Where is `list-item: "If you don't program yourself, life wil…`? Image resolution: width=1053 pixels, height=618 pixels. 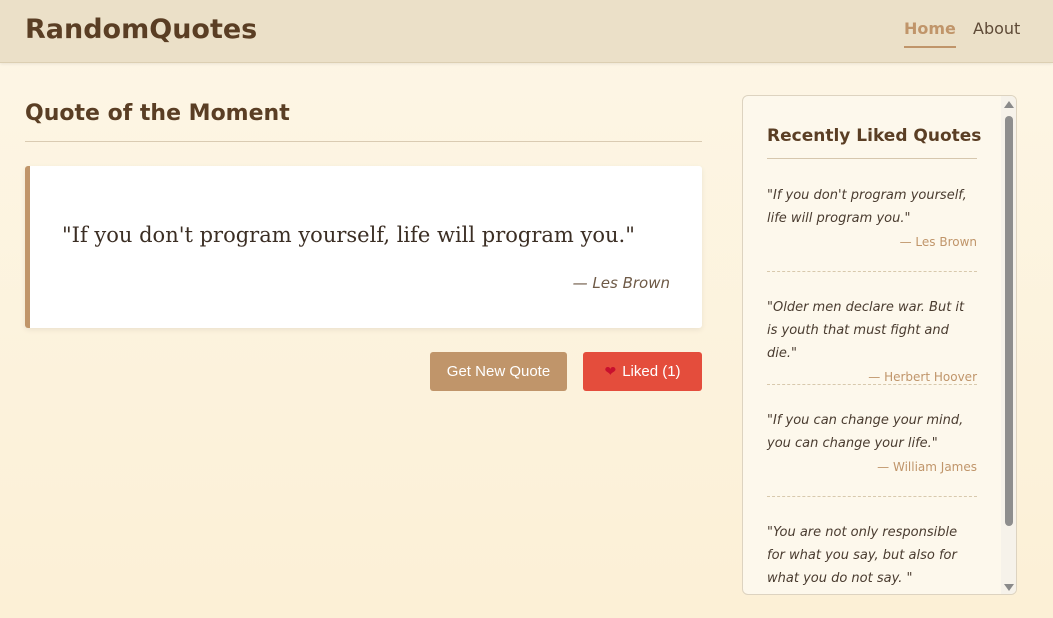 list-item: "If you don't program yourself, life wil… is located at coordinates (872, 216).